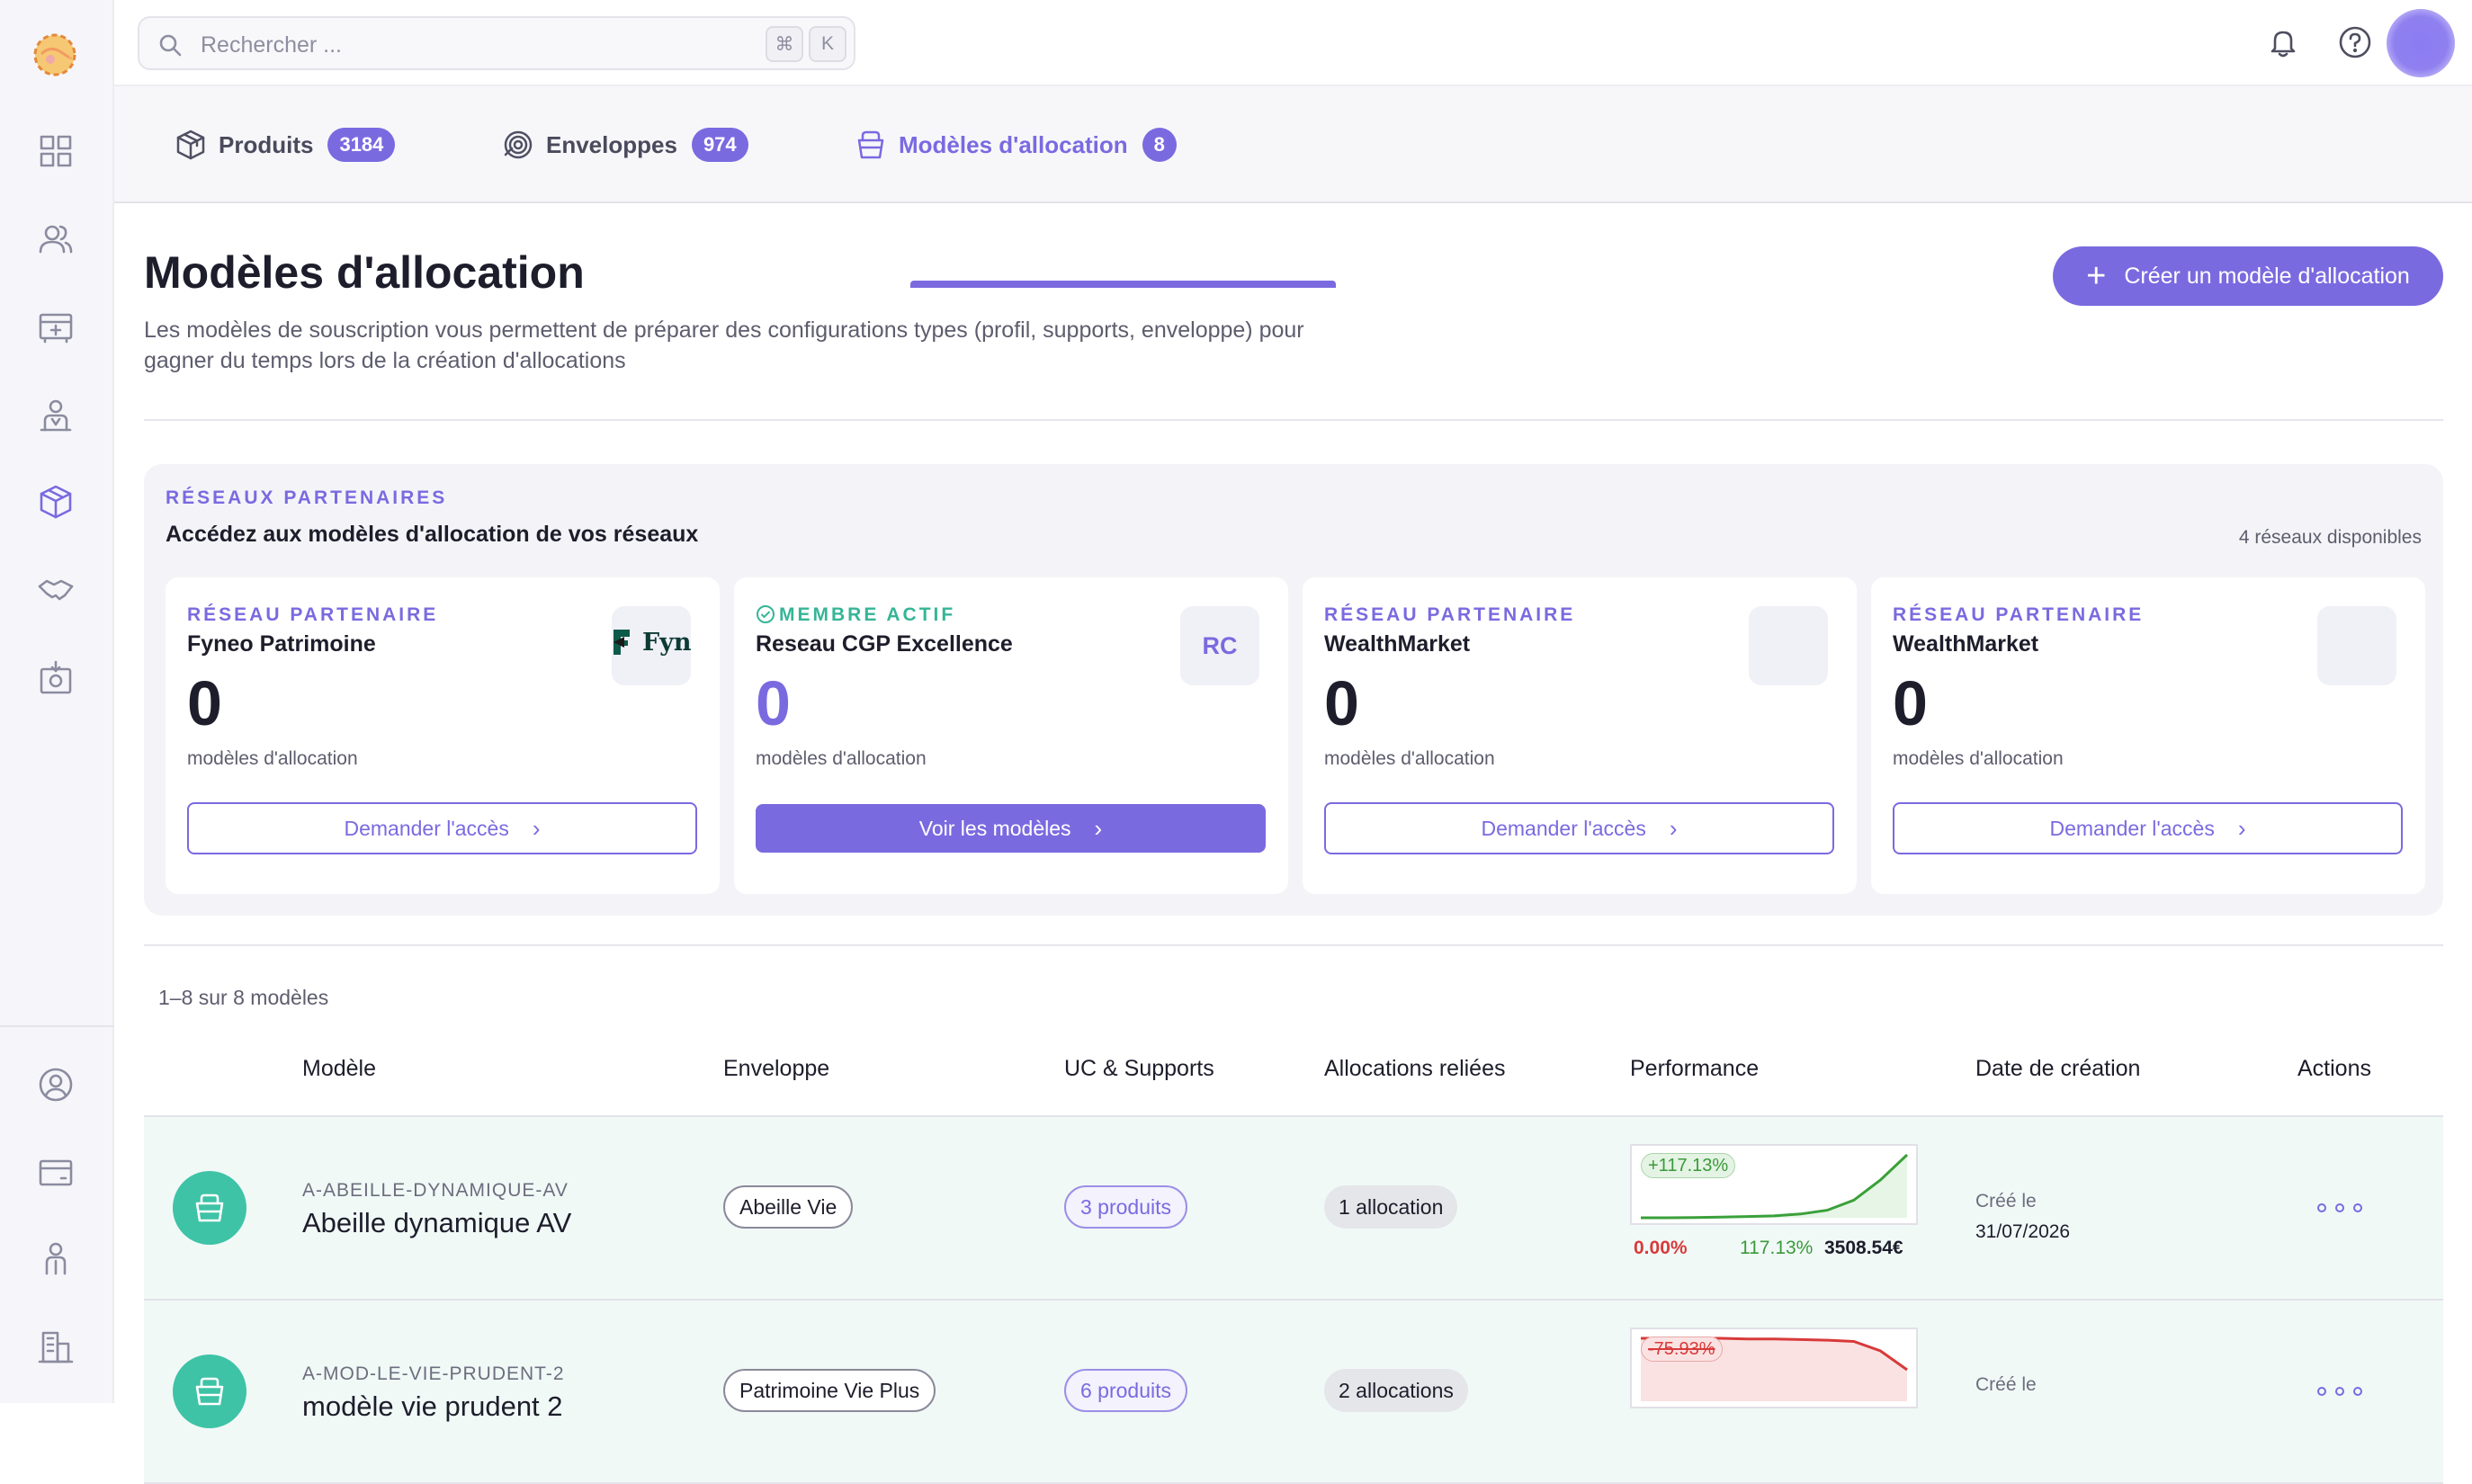 This screenshot has width=2472, height=1484. I want to click on board-icon, so click(55, 327).